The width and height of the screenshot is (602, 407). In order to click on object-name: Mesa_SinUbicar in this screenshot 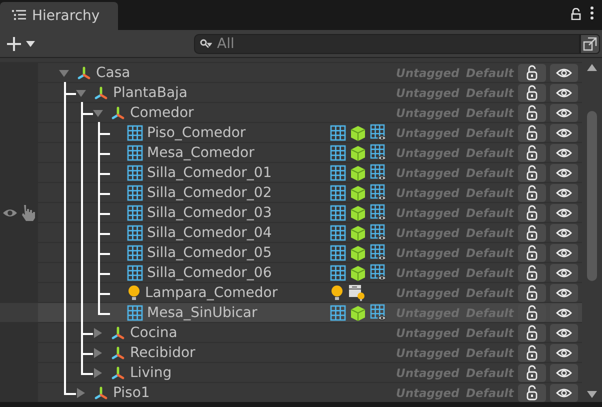, I will do `click(202, 312)`.